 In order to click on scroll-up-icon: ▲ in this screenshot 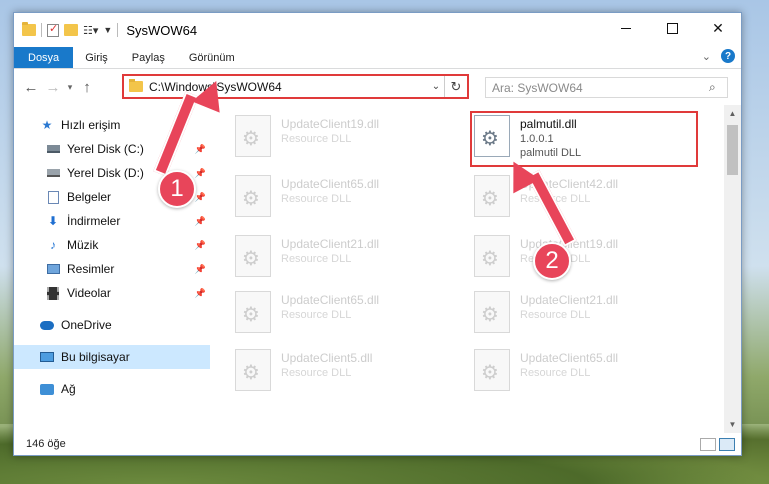, I will do `click(732, 113)`.